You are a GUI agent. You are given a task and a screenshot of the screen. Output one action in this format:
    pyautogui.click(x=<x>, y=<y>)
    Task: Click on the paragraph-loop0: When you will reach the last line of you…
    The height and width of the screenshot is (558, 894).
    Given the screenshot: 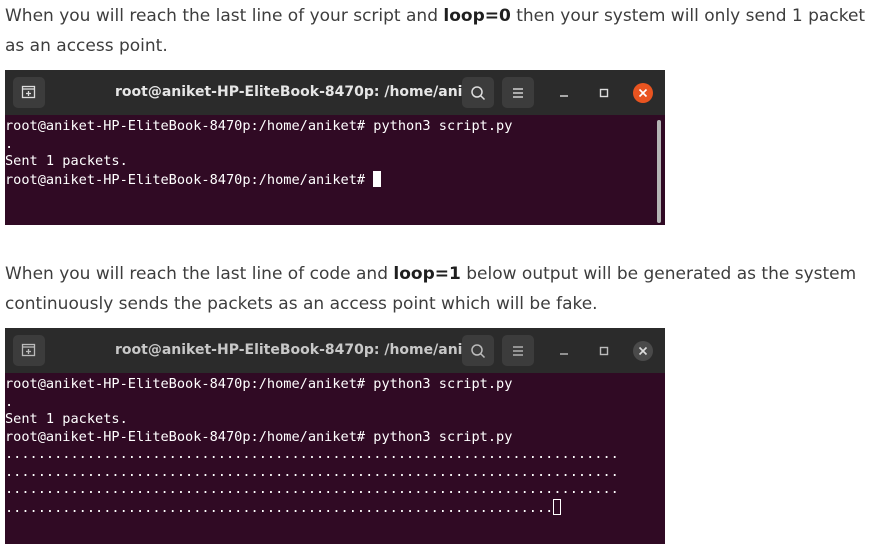 What is the action you would take?
    pyautogui.click(x=440, y=31)
    